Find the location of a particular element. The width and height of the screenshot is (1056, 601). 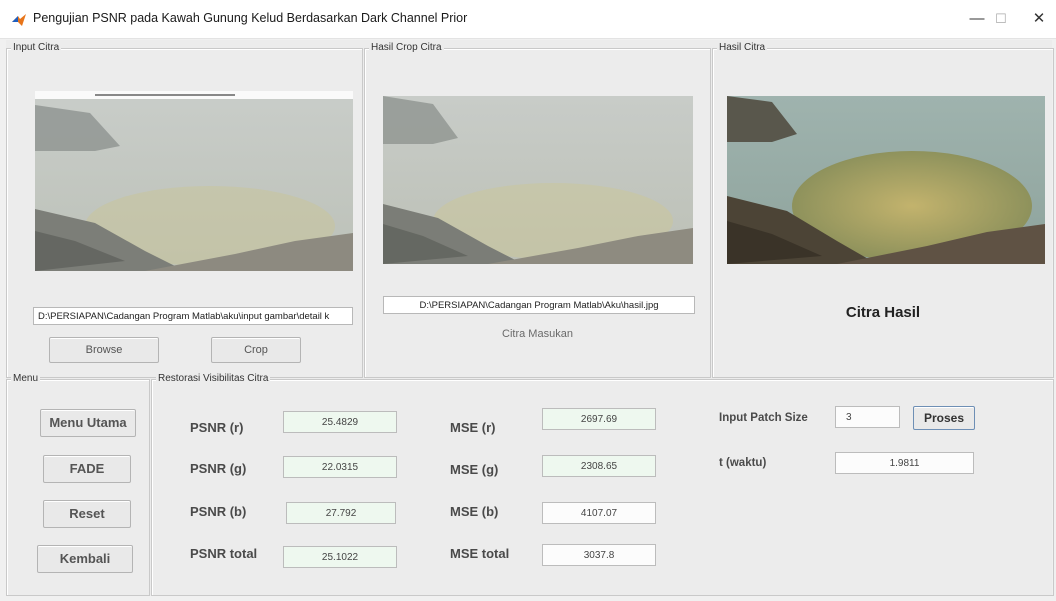

close-button: ✕ is located at coordinates (1039, 19).